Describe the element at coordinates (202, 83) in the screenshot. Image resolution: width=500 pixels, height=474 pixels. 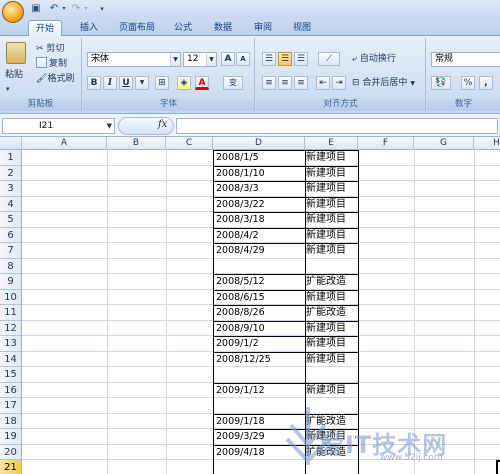
I see `font-color-button: A` at that location.